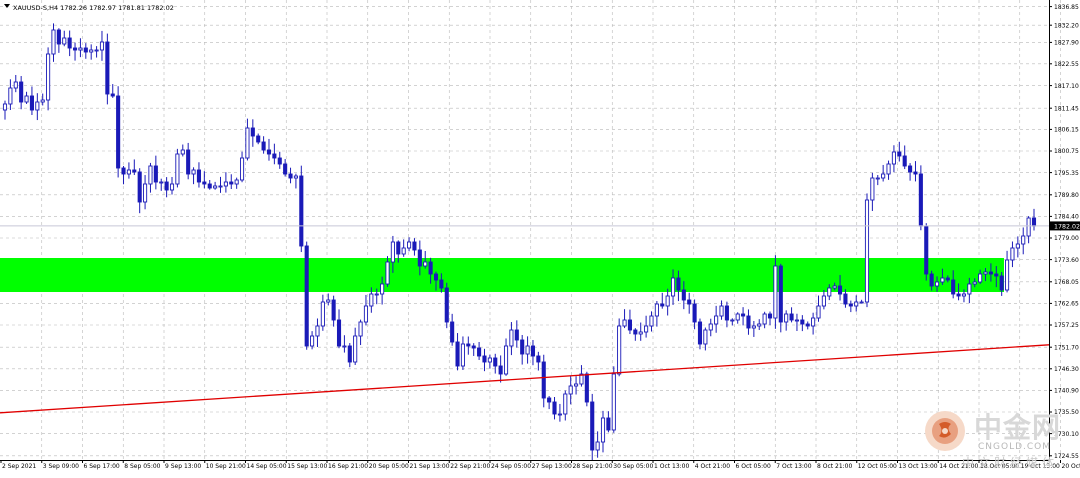 The width and height of the screenshot is (1080, 478). Describe the element at coordinates (877, 466) in the screenshot. I see `time-tick-label: 12 Oct 05:00` at that location.